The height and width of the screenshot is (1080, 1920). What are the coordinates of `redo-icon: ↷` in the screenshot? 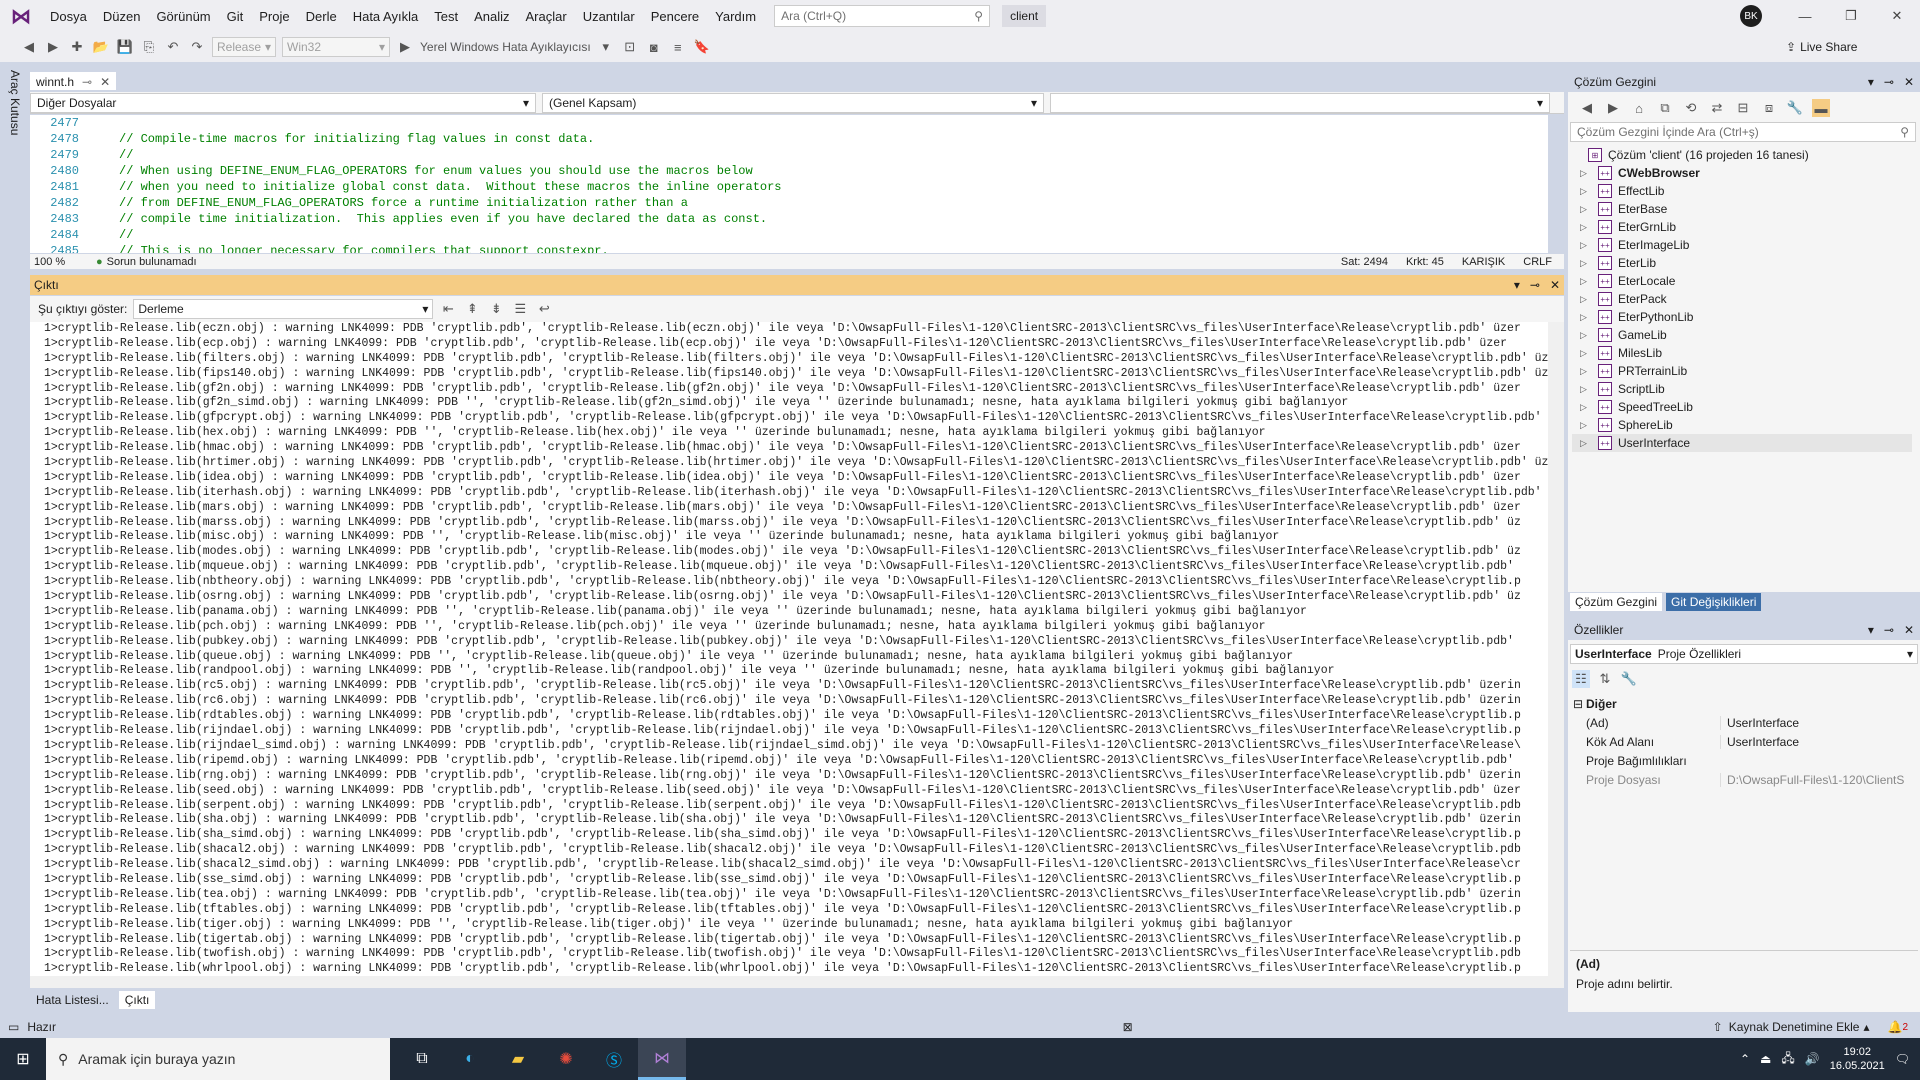 It's located at (197, 47).